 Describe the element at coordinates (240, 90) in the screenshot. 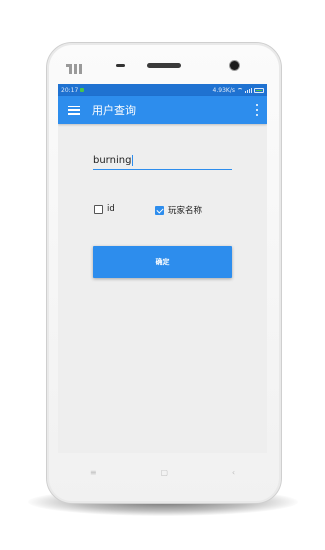

I see `wifi-icon` at that location.